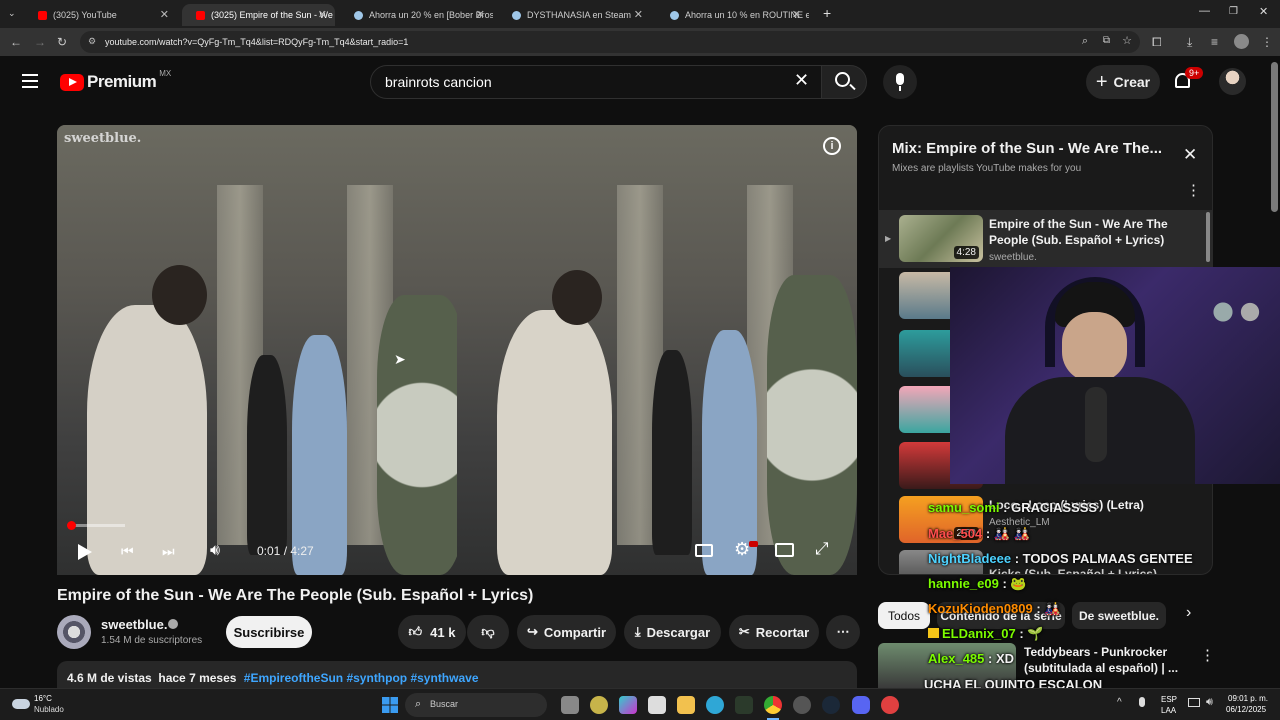 This screenshot has width=1280, height=720. What do you see at coordinates (773, 705) in the screenshot?
I see `chrome-icon` at bounding box center [773, 705].